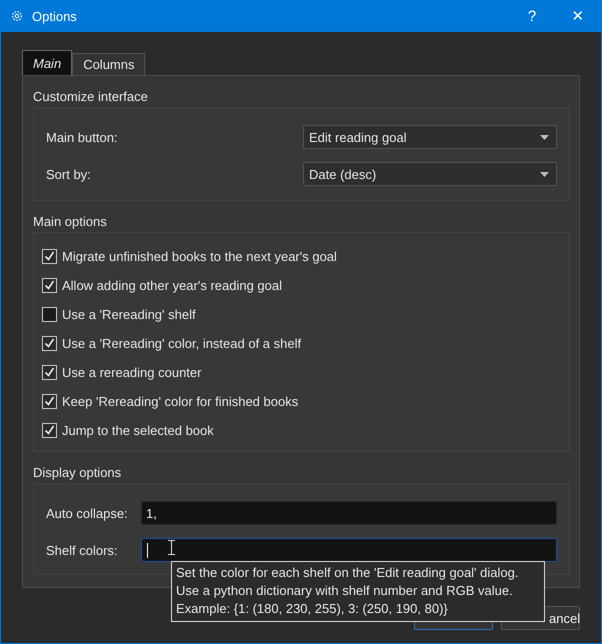 Image resolution: width=602 pixels, height=644 pixels. Describe the element at coordinates (54, 16) in the screenshot. I see `window-title: Options` at that location.